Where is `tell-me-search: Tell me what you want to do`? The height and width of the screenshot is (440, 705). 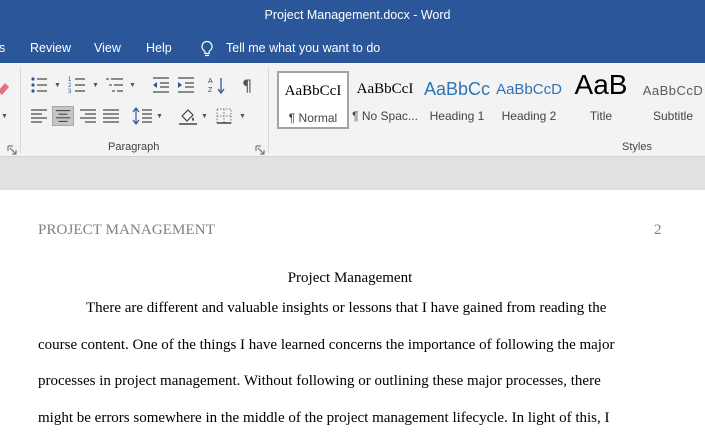
tell-me-search: Tell me what you want to do is located at coordinates (303, 48).